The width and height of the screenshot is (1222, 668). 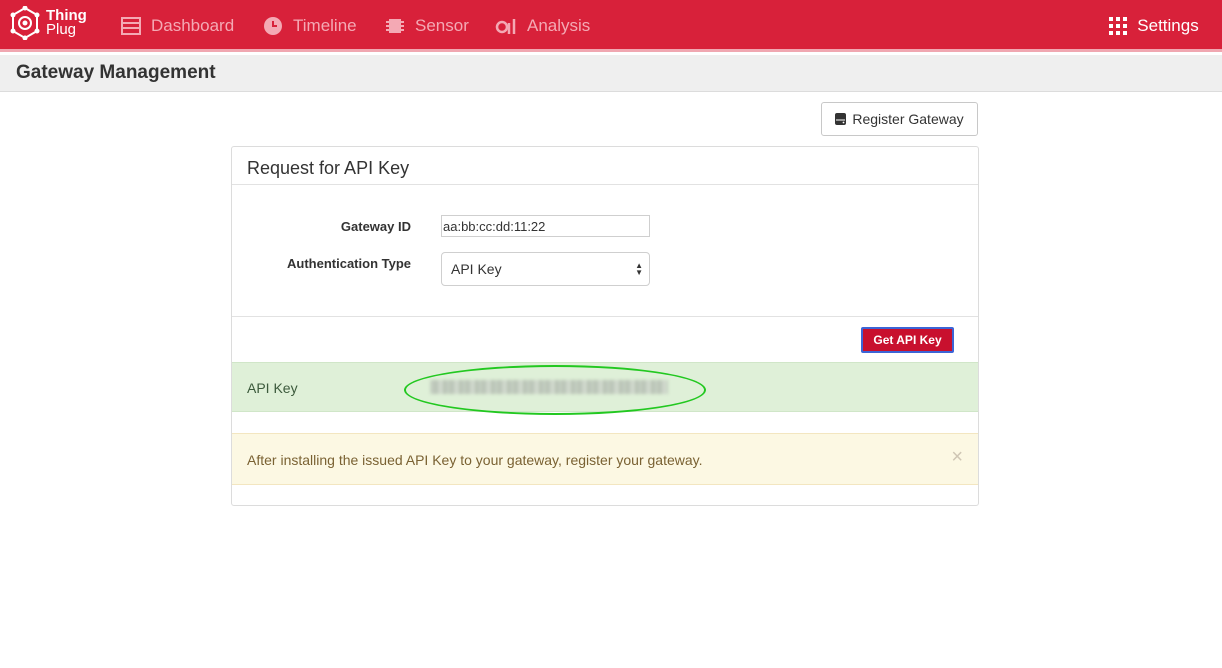 What do you see at coordinates (957, 457) in the screenshot?
I see `close-icon: ×` at bounding box center [957, 457].